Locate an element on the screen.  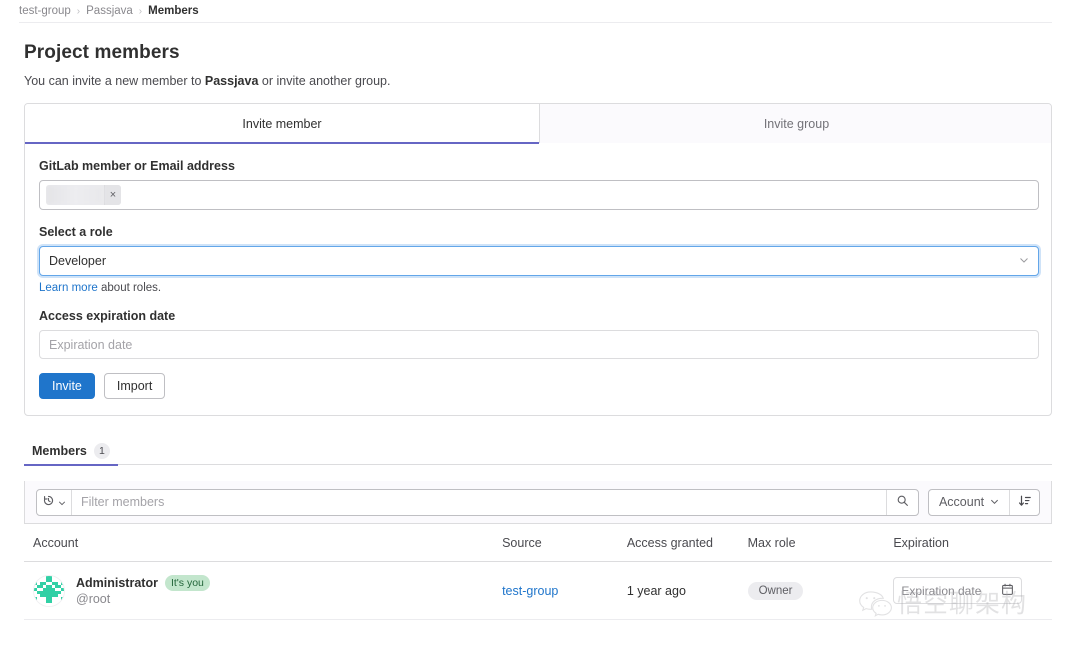
member-identity: Administrator It's you @root is located at coordinates (143, 590).